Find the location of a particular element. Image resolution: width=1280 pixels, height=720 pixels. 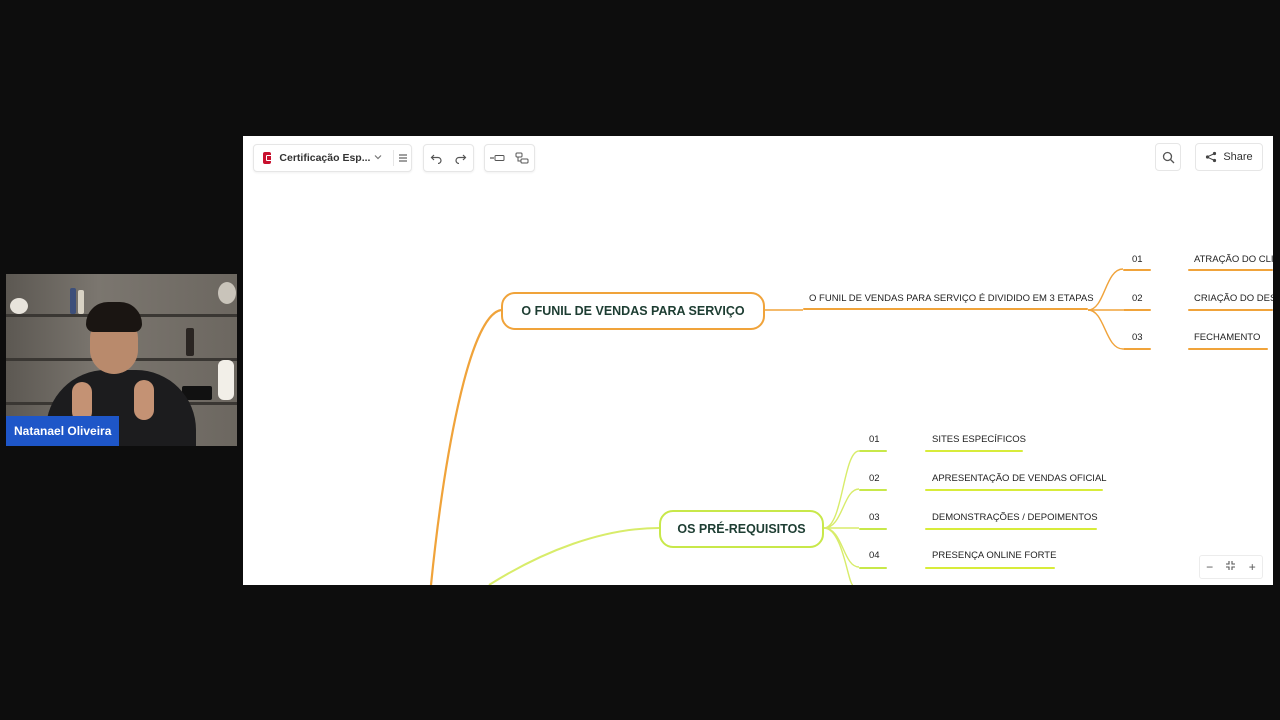

item-atracao: ATRAÇÃO DO CLIE is located at coordinates (1233, 259).